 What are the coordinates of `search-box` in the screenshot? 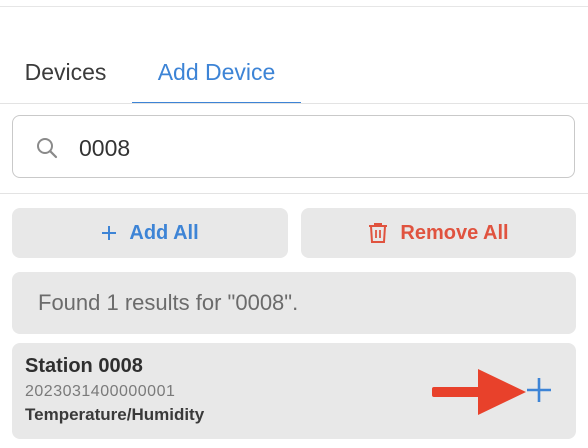 It's located at (293, 146).